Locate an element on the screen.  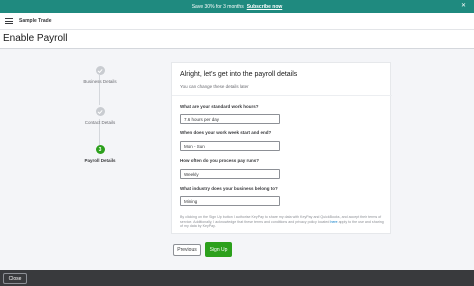
work-hours-input is located at coordinates (230, 119).